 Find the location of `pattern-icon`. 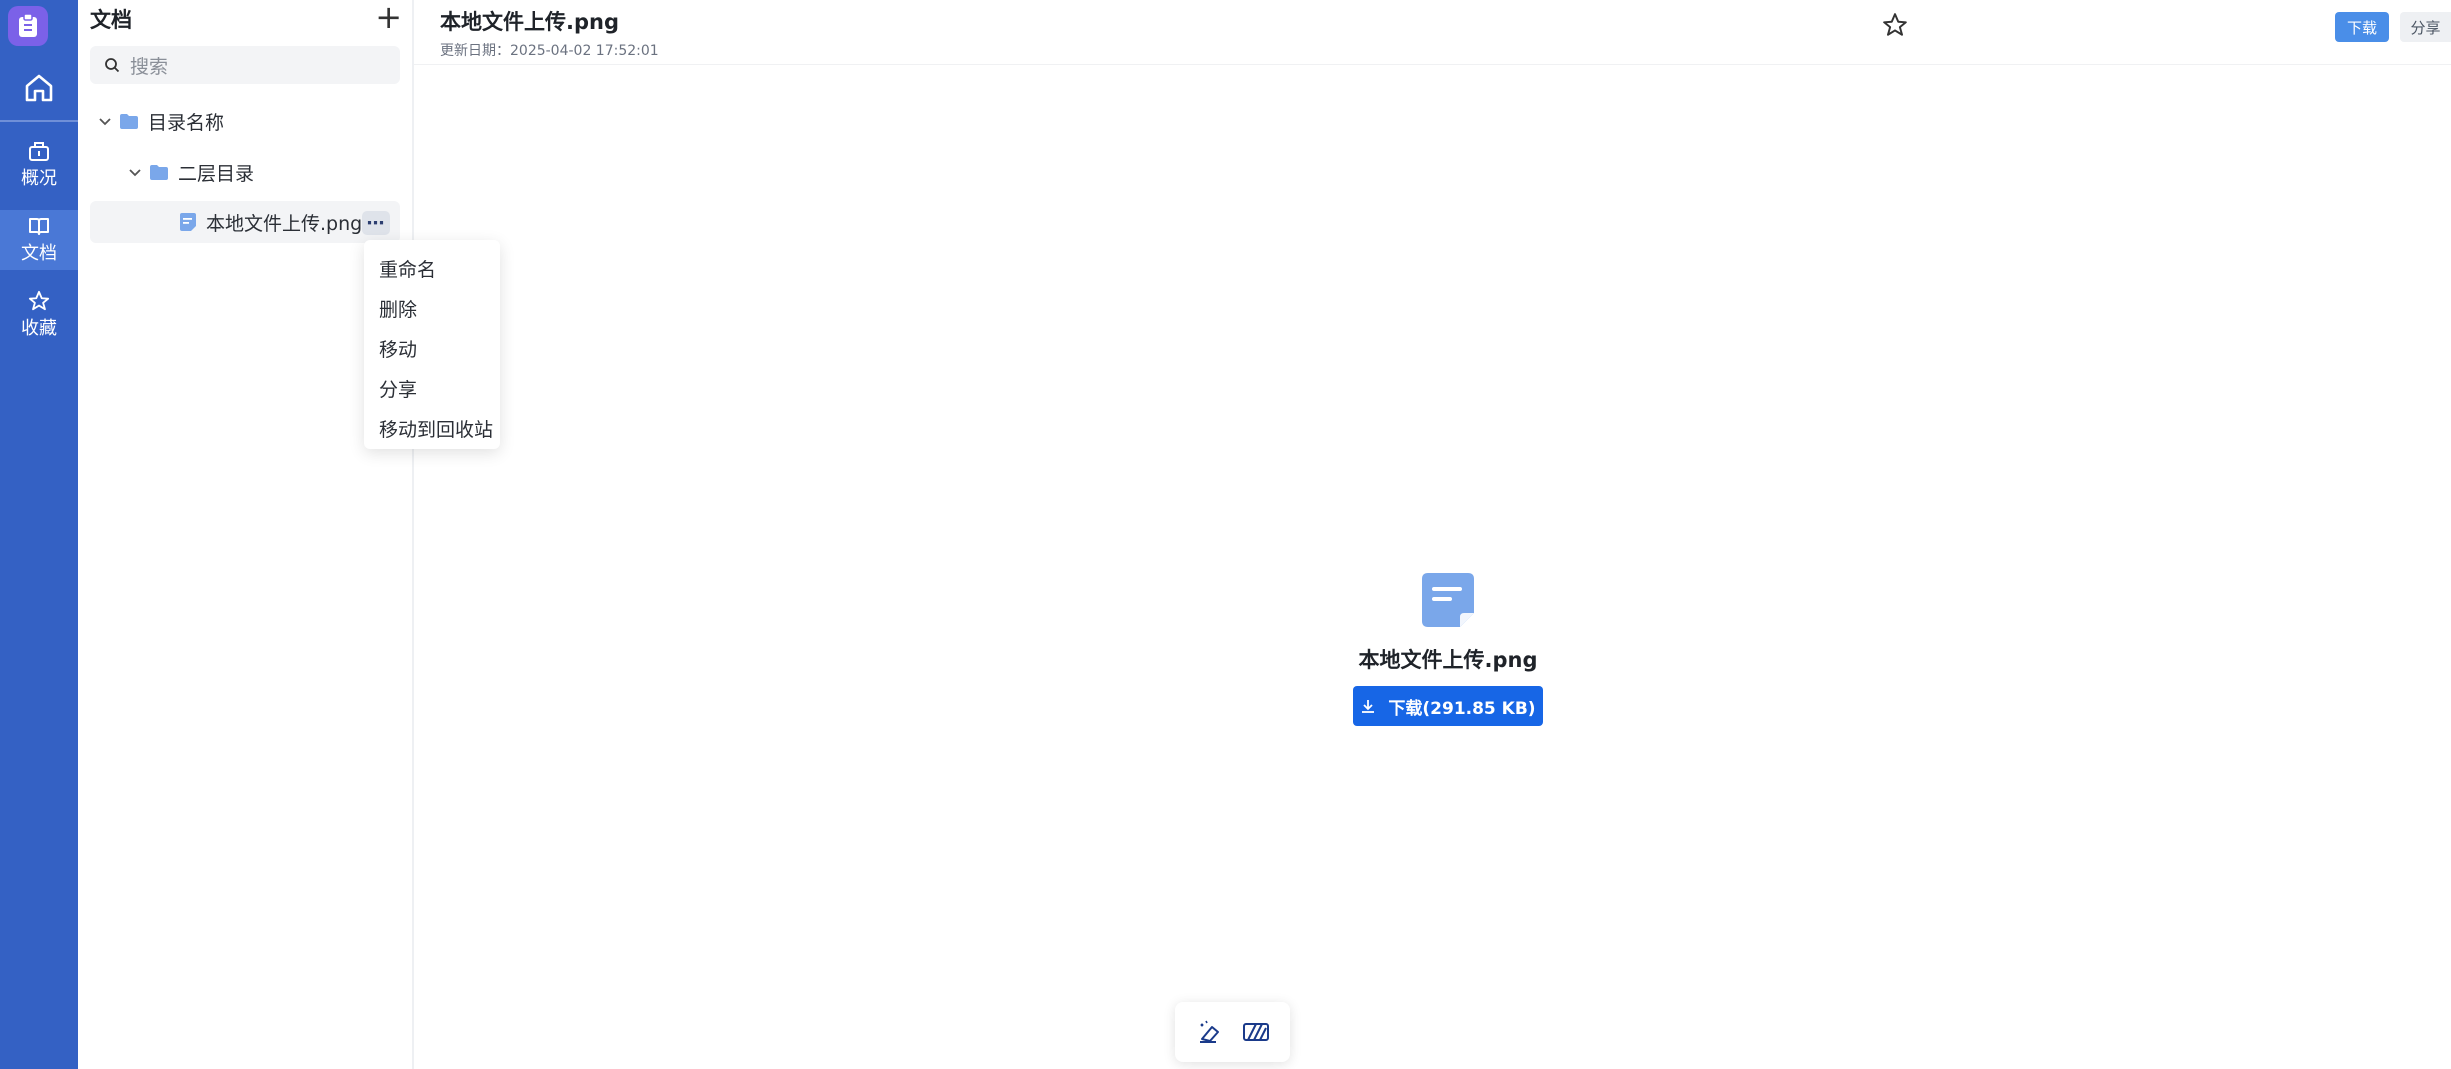

pattern-icon is located at coordinates (1256, 1032).